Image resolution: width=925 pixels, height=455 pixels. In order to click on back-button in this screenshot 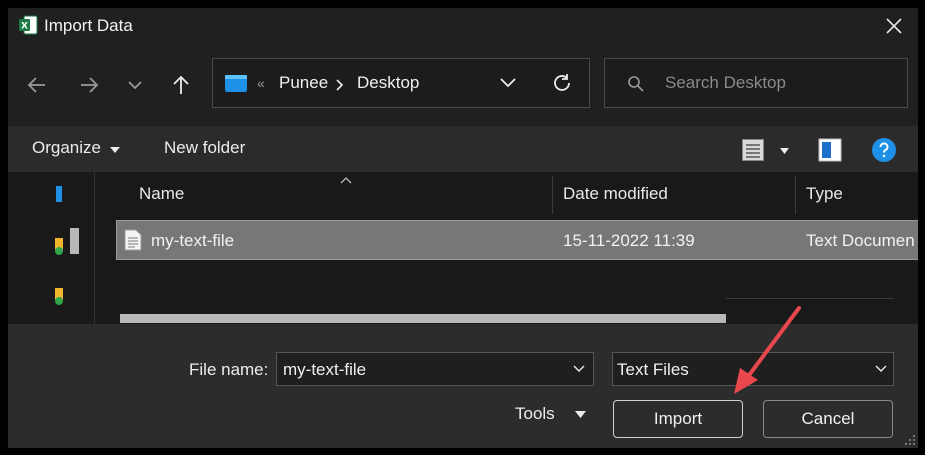, I will do `click(37, 85)`.